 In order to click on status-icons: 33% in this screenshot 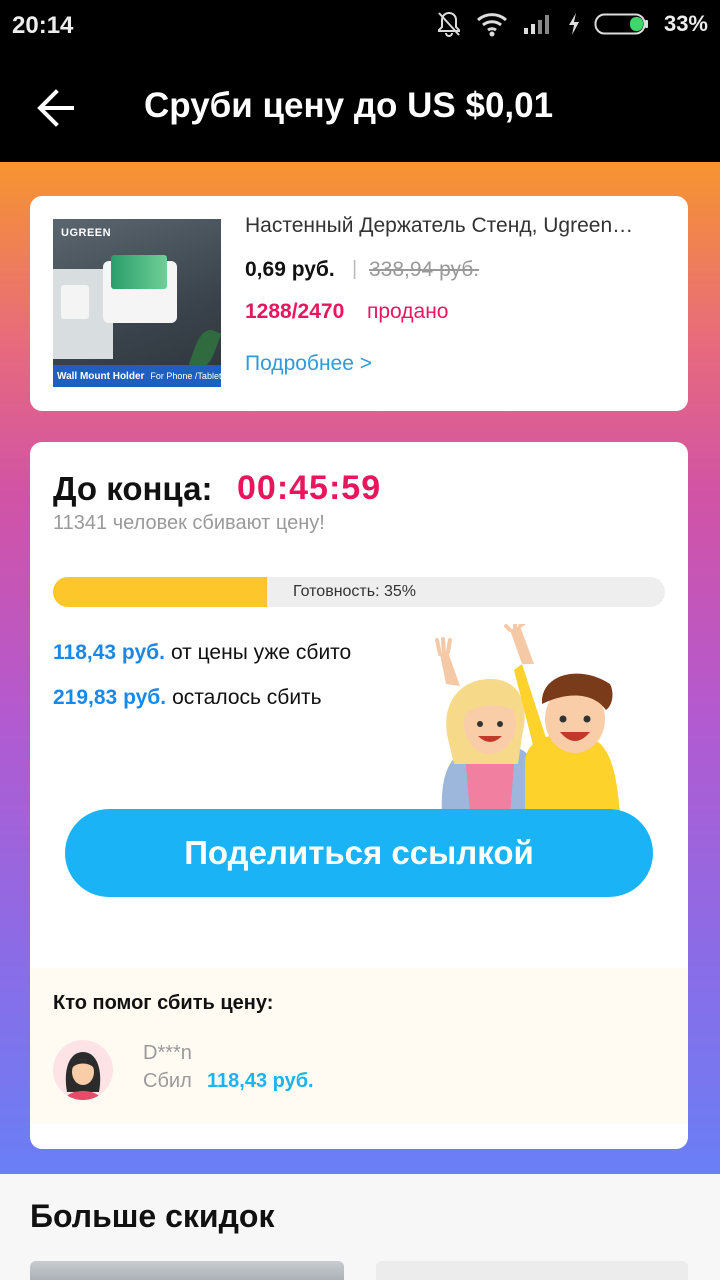, I will do `click(572, 24)`.